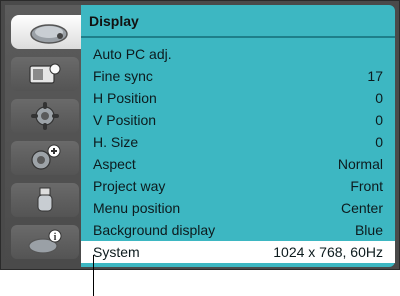 This screenshot has height=296, width=400. I want to click on menu-item: Fine sync 17, so click(238, 76).